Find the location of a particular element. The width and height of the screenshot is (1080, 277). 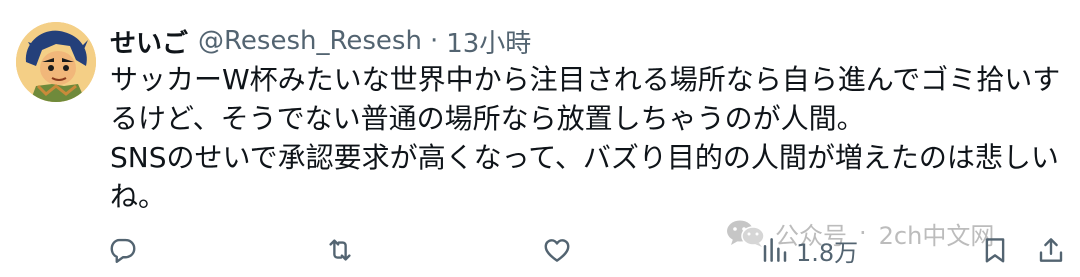

tweet-text-line: るけど、そうでない普通の場所なら放置しちゃうのが人間。 is located at coordinates (487, 118).